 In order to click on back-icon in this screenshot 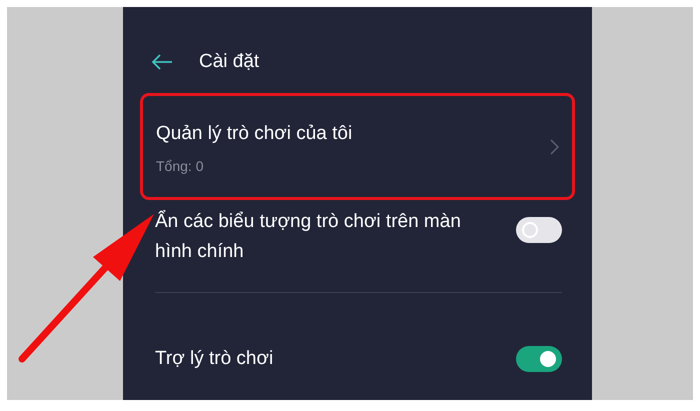, I will do `click(162, 62)`.